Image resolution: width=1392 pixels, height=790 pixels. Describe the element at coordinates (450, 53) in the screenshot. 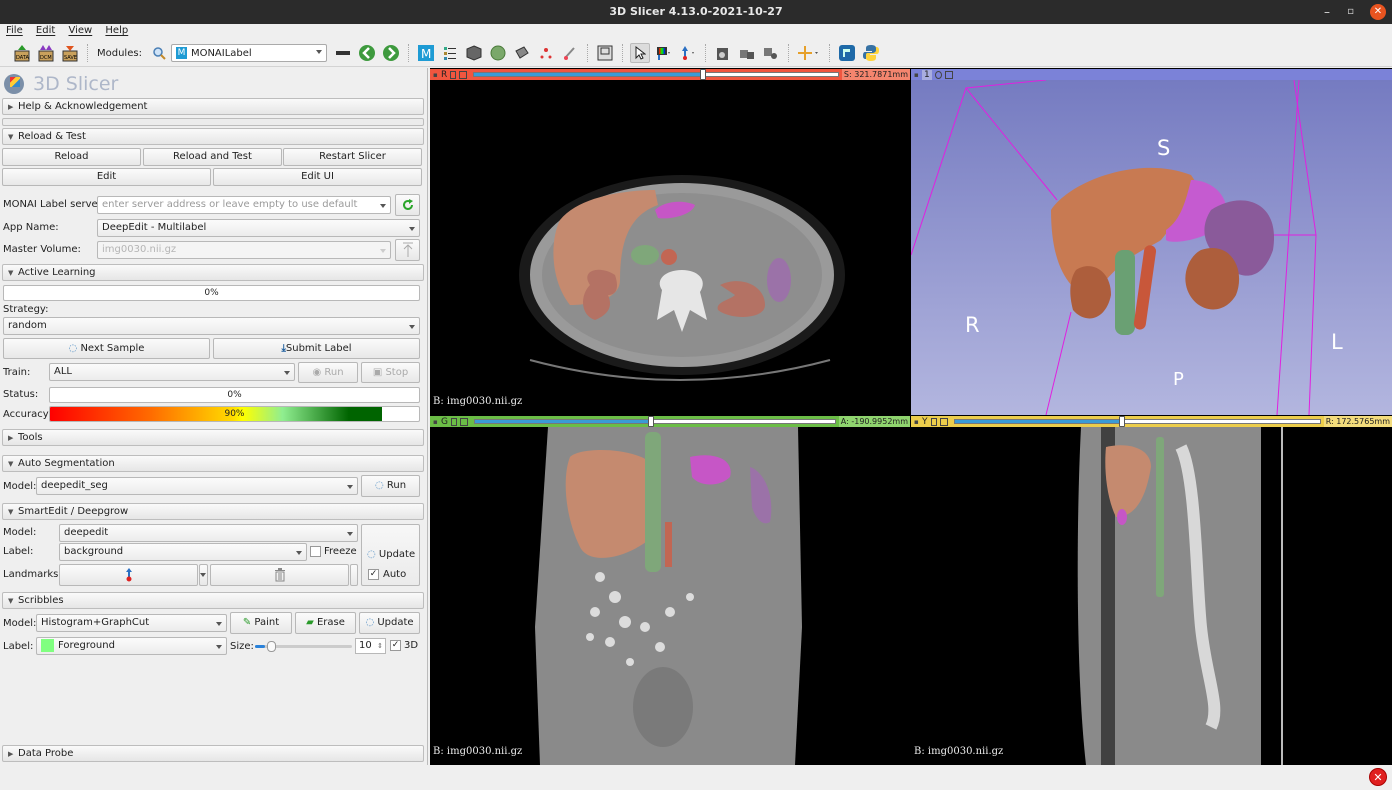

I see `data-module-button` at that location.